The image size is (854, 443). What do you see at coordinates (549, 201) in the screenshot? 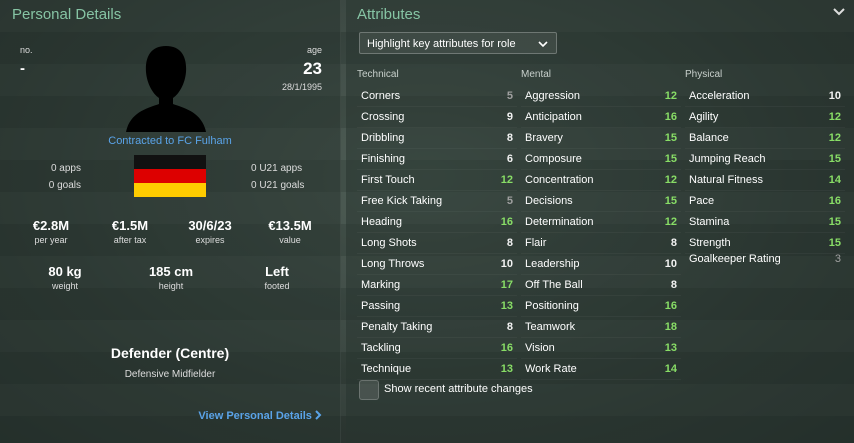
I see `attribute-name: Decisions` at bounding box center [549, 201].